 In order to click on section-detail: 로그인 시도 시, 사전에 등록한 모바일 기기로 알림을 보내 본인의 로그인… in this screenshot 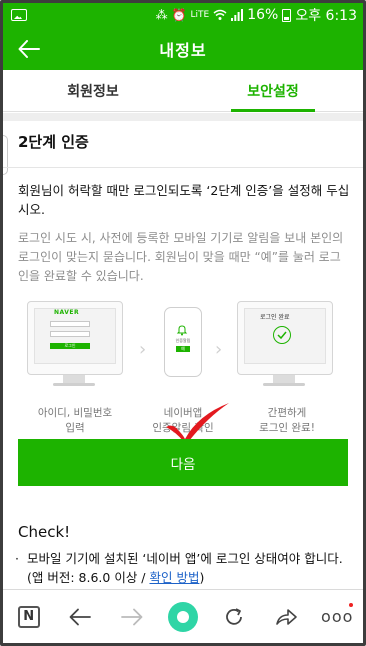, I will do `click(181, 257)`.